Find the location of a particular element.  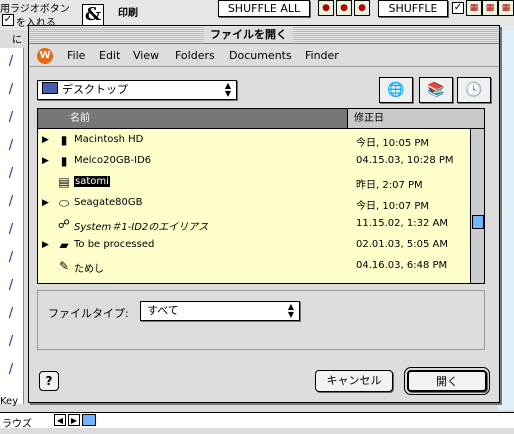

shortcuts-globe-icon: 🌐 is located at coordinates (396, 90).